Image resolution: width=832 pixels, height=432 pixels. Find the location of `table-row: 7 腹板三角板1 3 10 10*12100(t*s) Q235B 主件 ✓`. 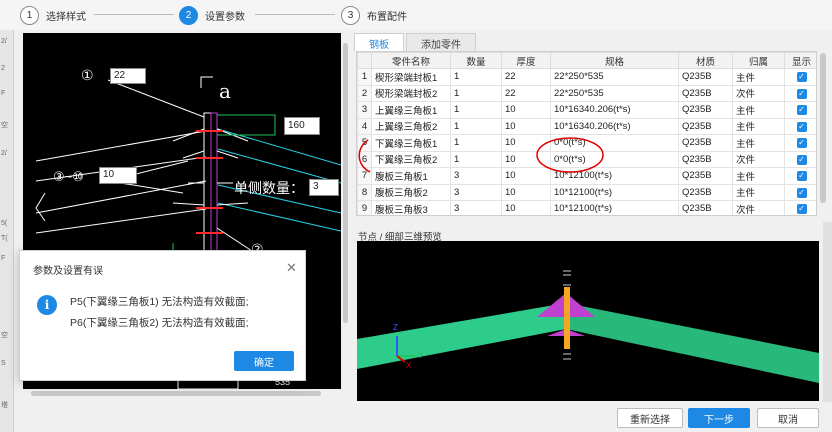

table-row: 7 腹板三角板1 3 10 10*12100(t*s) Q235B 主件 ✓ is located at coordinates (586, 176).